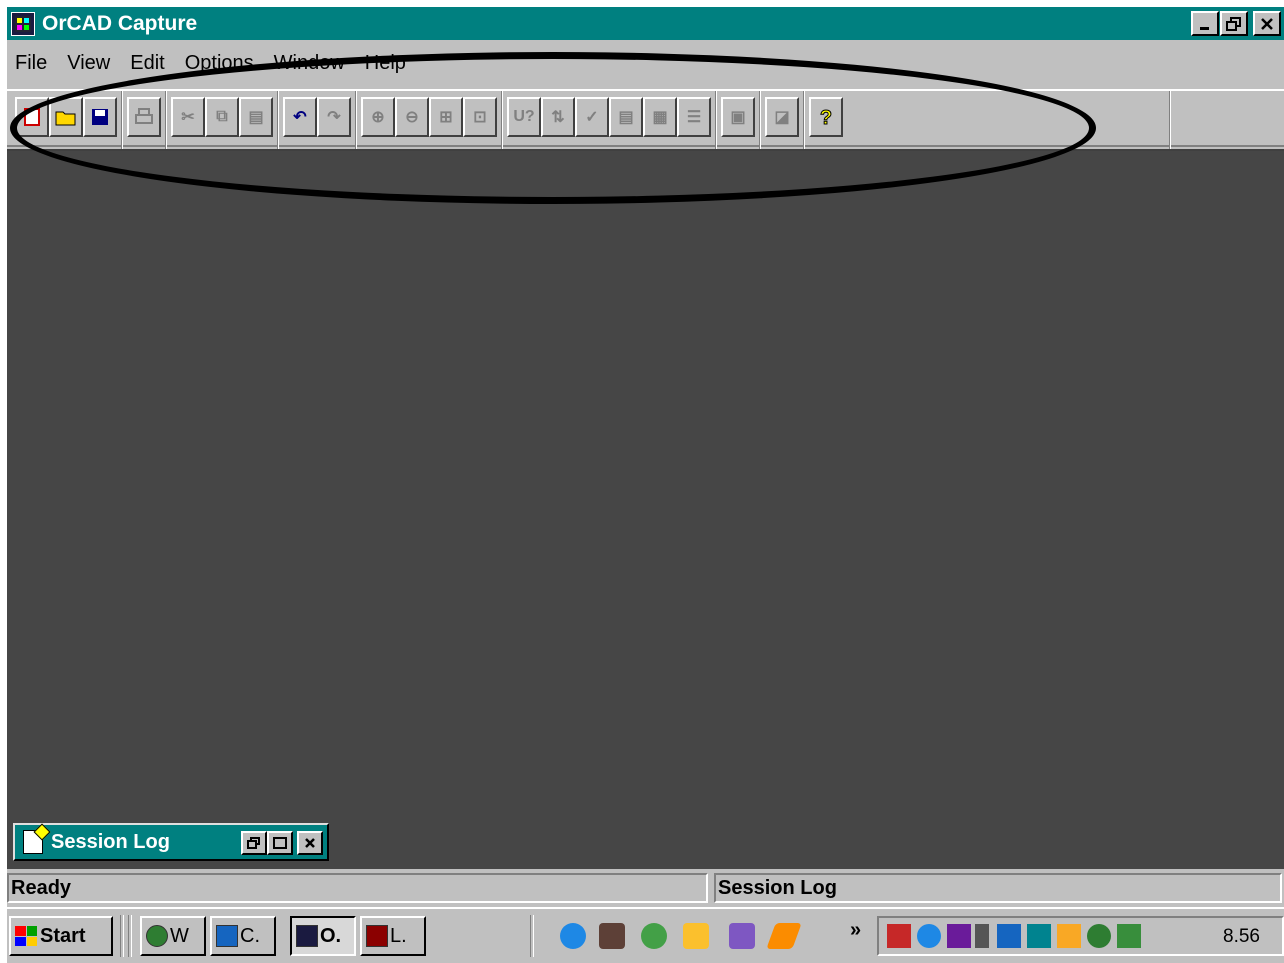 The width and height of the screenshot is (1284, 963). I want to click on paste-button: ▤, so click(256, 117).